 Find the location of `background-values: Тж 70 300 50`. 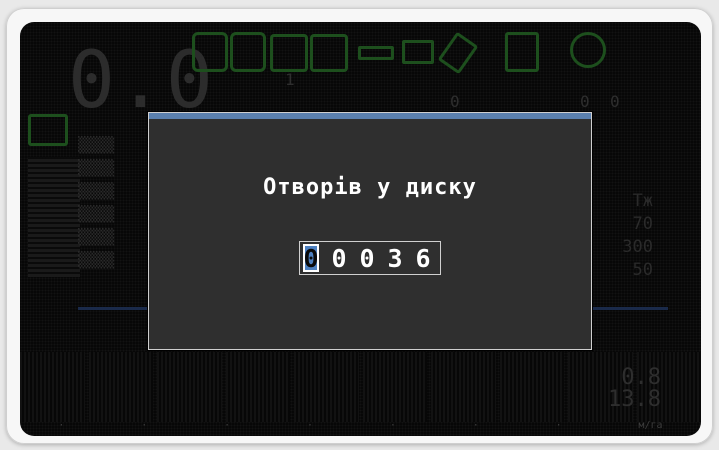

background-values: Тж 70 300 50 is located at coordinates (637, 236).